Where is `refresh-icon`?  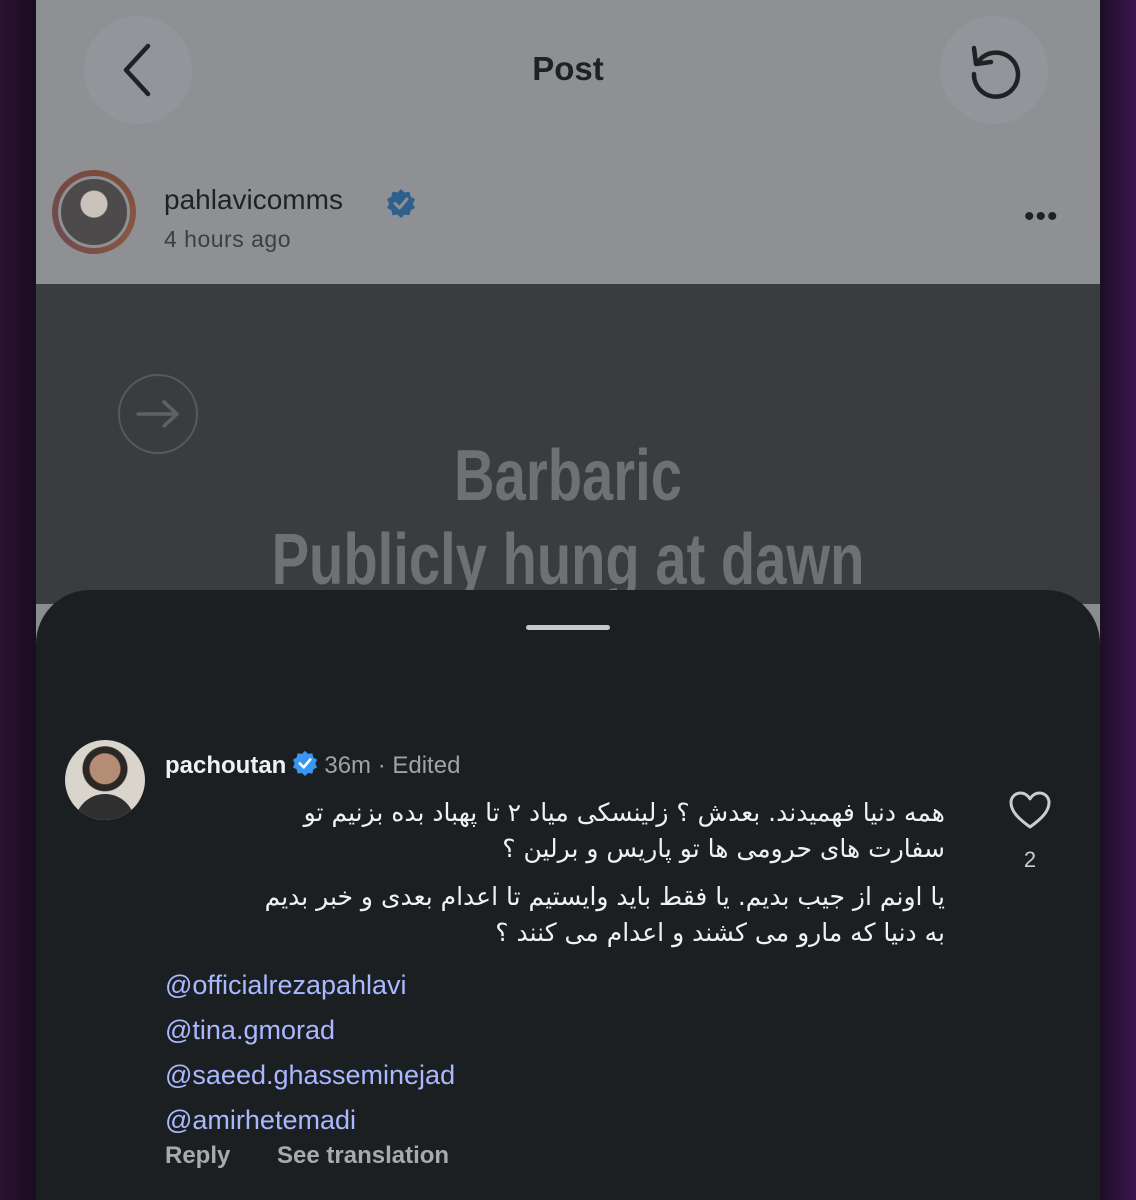 refresh-icon is located at coordinates (996, 72).